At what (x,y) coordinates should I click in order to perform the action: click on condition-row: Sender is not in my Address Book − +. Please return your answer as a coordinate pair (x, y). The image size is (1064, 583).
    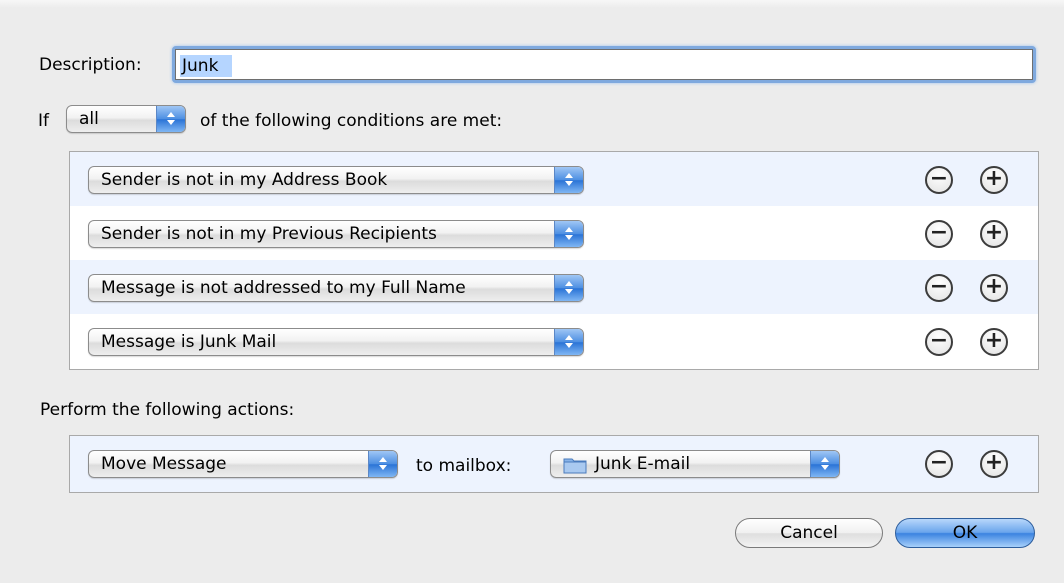
    Looking at the image, I should click on (554, 179).